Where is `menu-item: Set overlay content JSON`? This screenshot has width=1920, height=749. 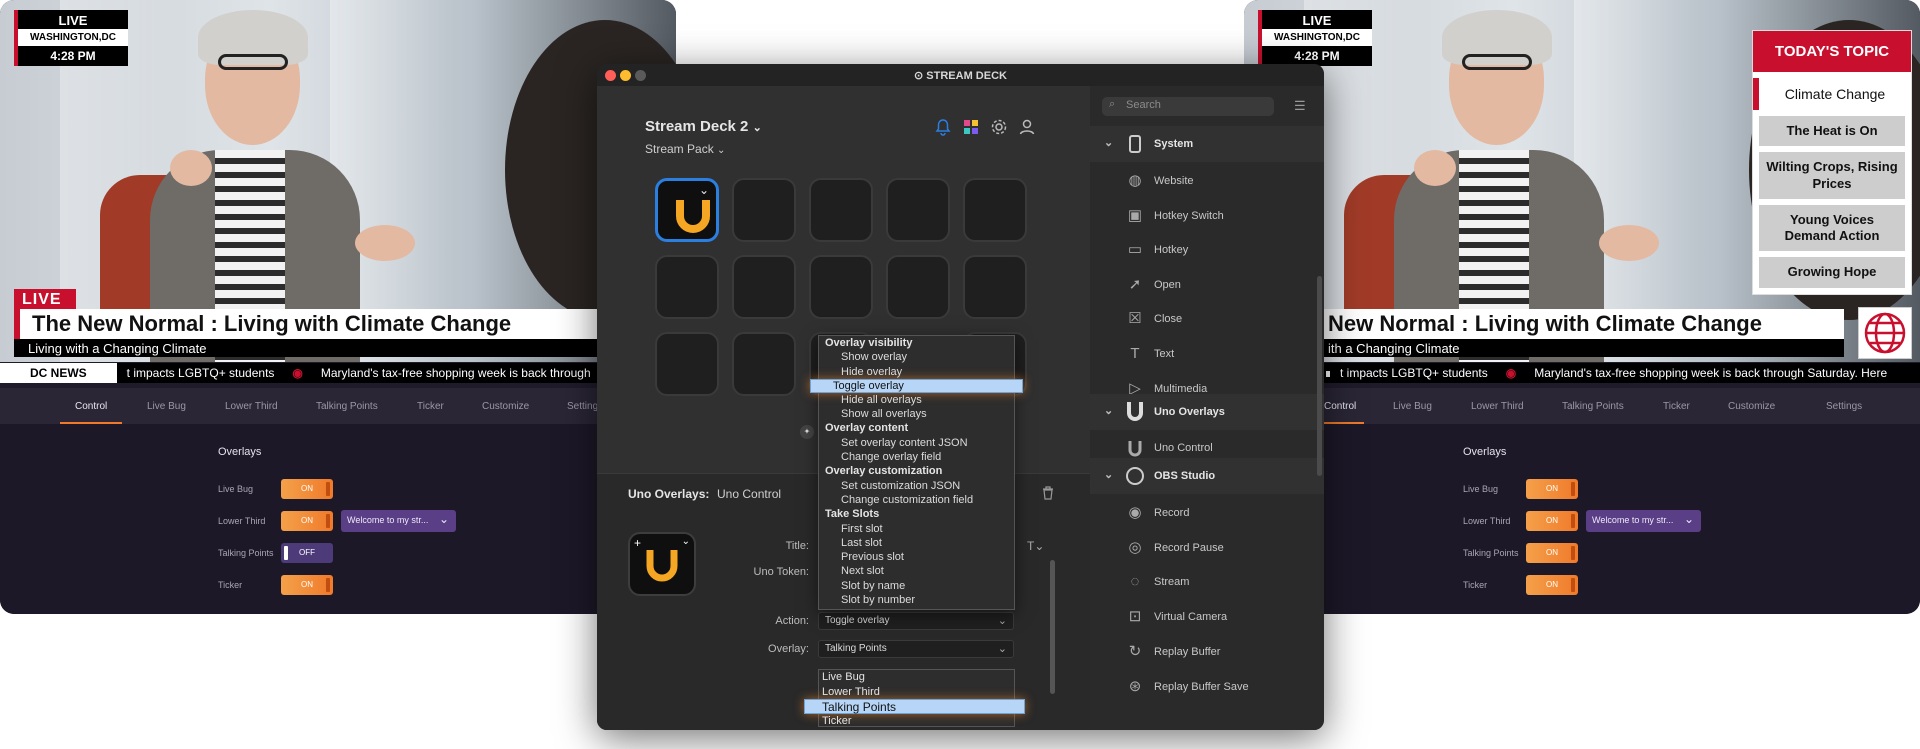
menu-item: Set overlay content JSON is located at coordinates (916, 443).